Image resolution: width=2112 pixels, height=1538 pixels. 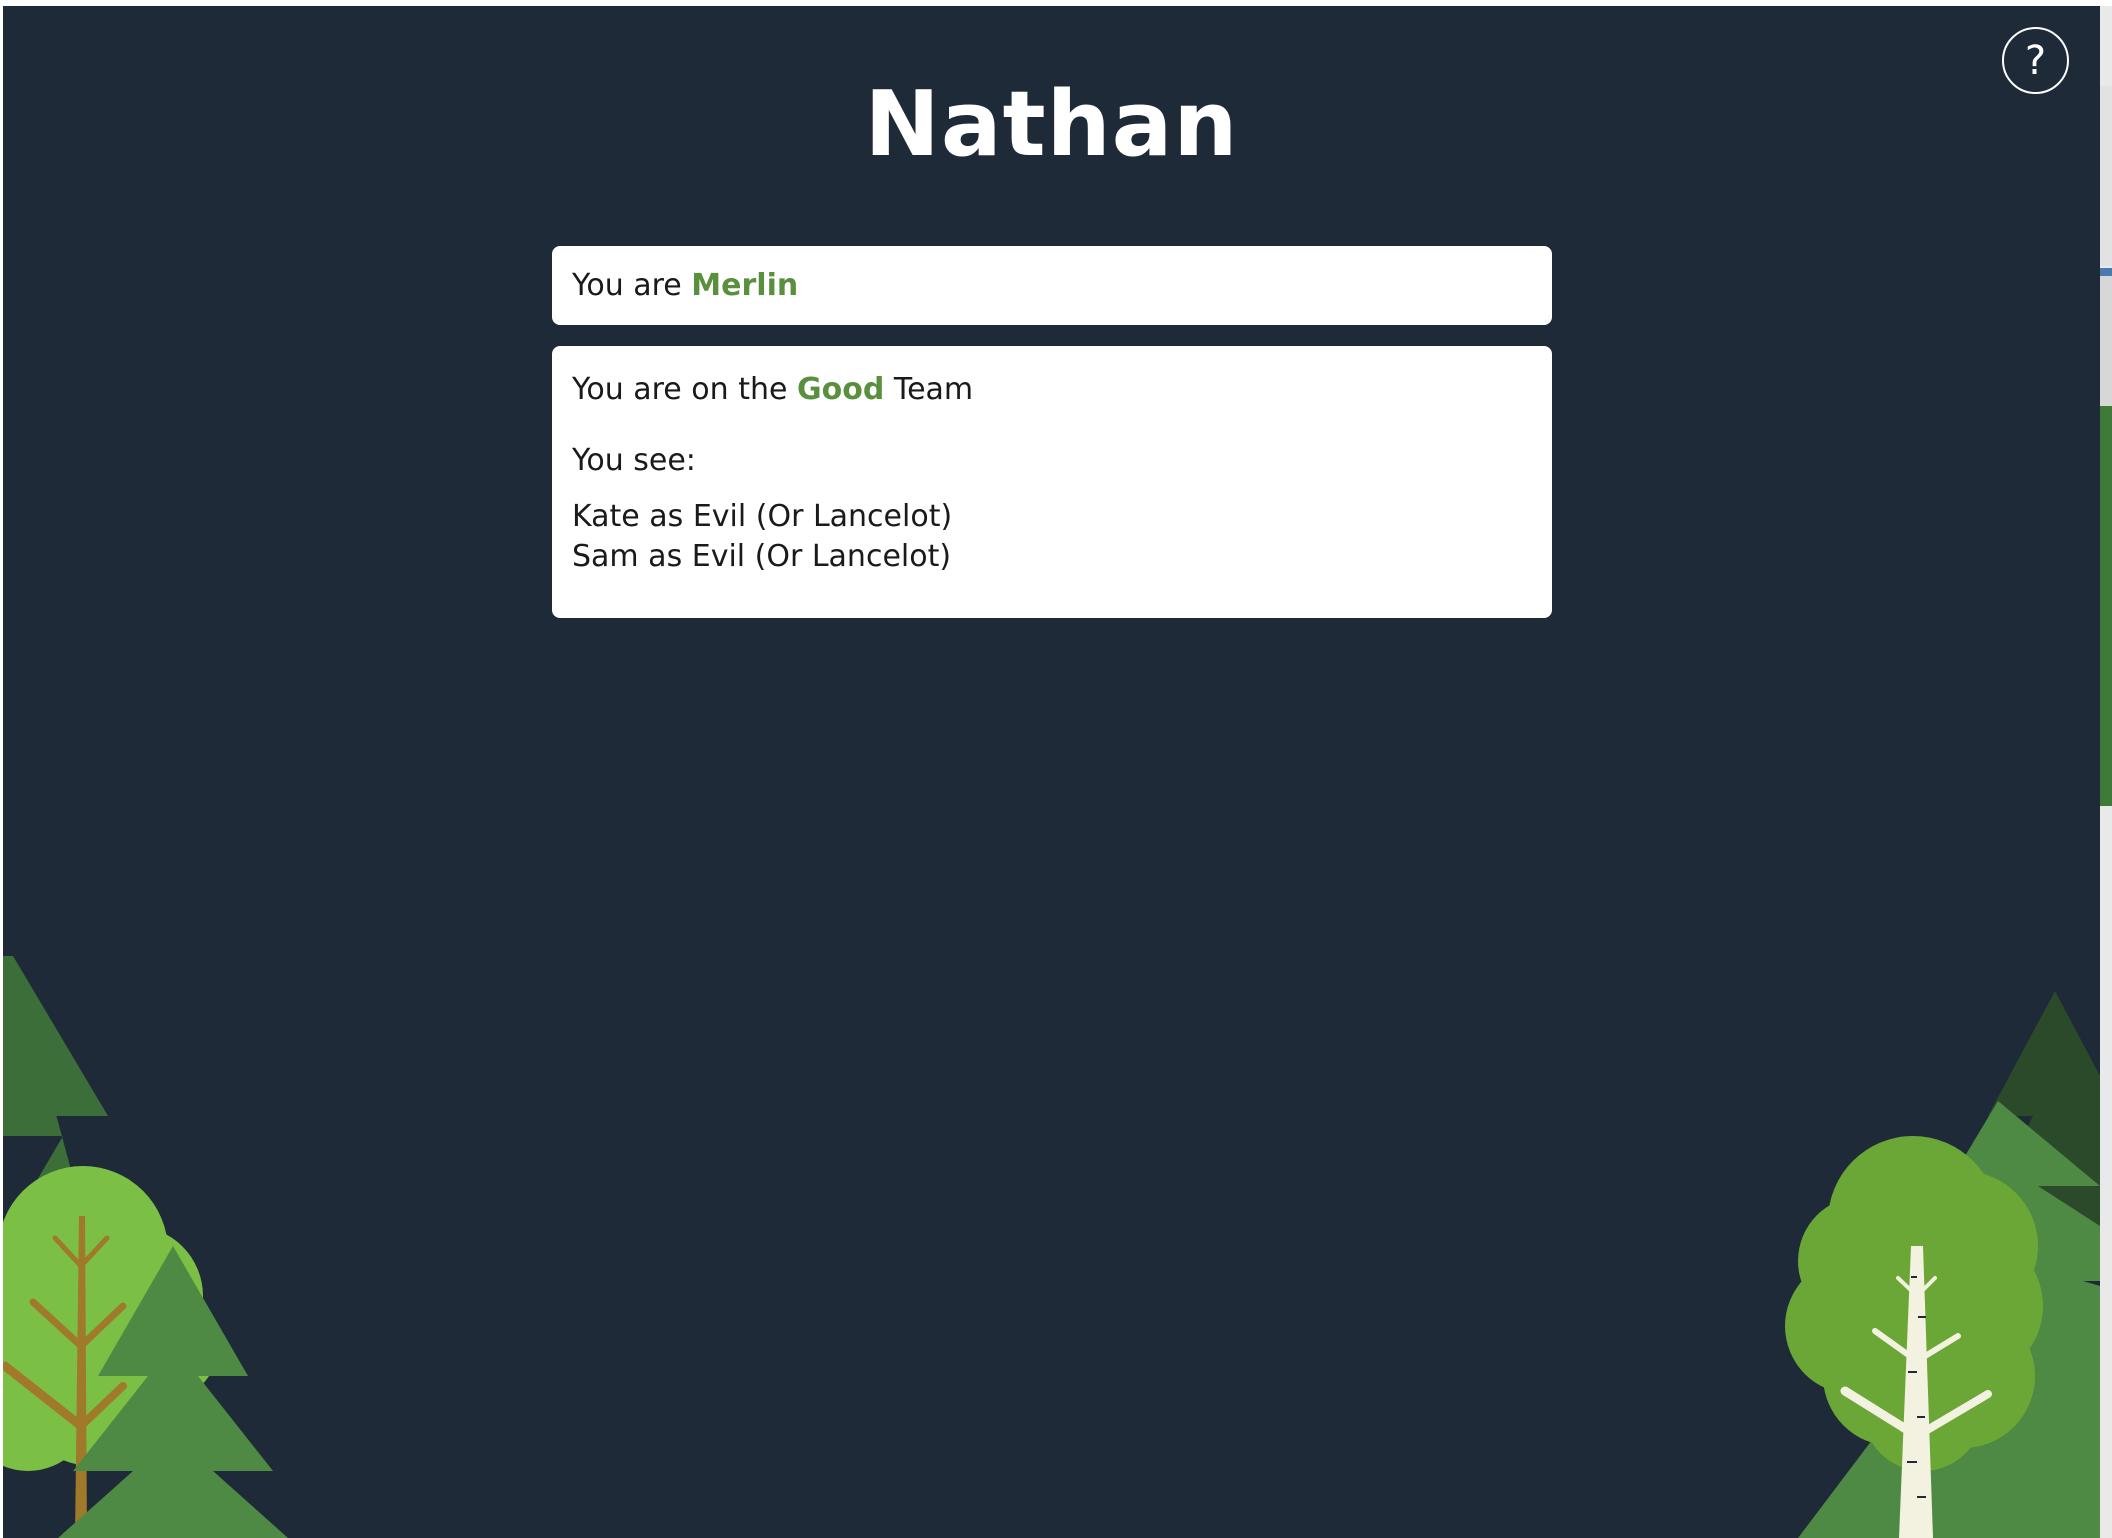 What do you see at coordinates (1052, 390) in the screenshot?
I see `team-line: You are on the Good Team` at bounding box center [1052, 390].